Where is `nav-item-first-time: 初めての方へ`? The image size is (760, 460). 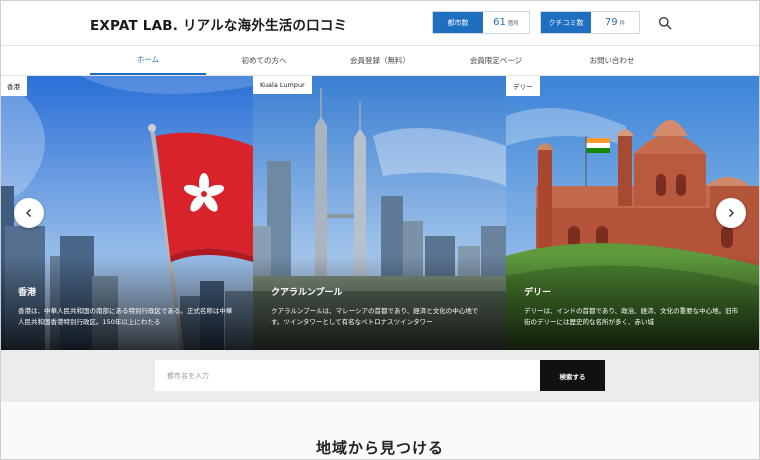 nav-item-first-time: 初めての方へ is located at coordinates (264, 60).